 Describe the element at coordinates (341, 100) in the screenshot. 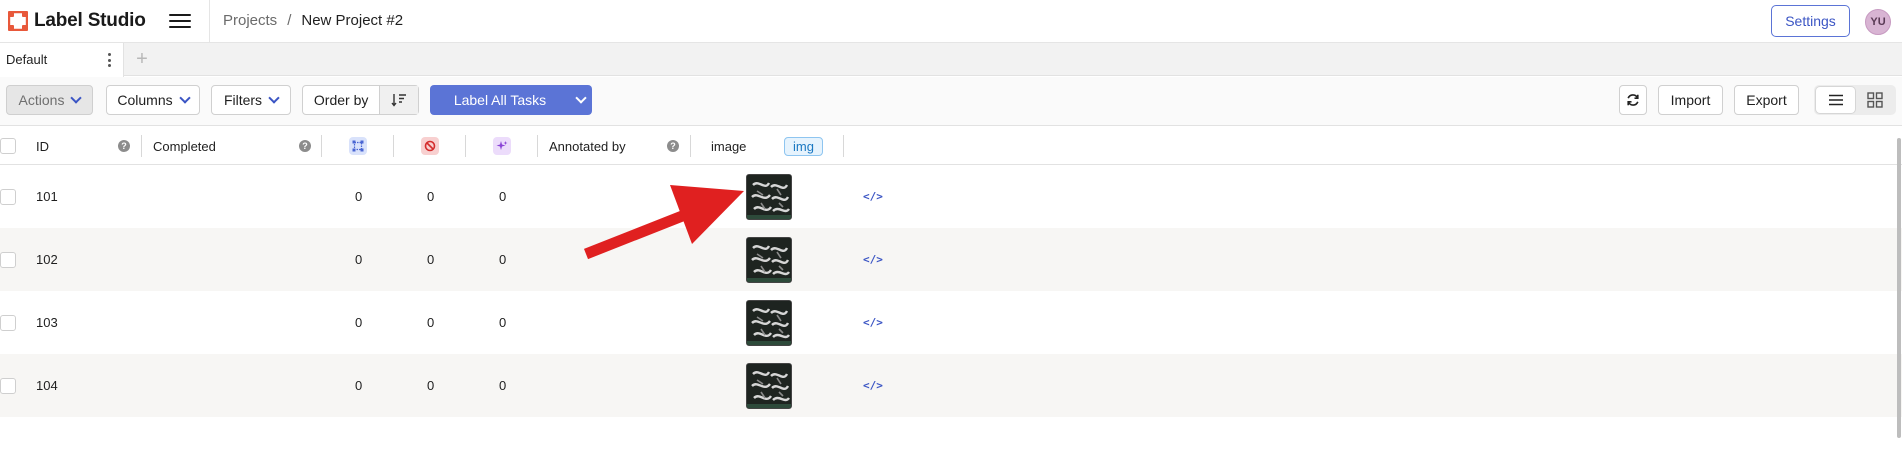

I see `order-by-label: Order by` at that location.